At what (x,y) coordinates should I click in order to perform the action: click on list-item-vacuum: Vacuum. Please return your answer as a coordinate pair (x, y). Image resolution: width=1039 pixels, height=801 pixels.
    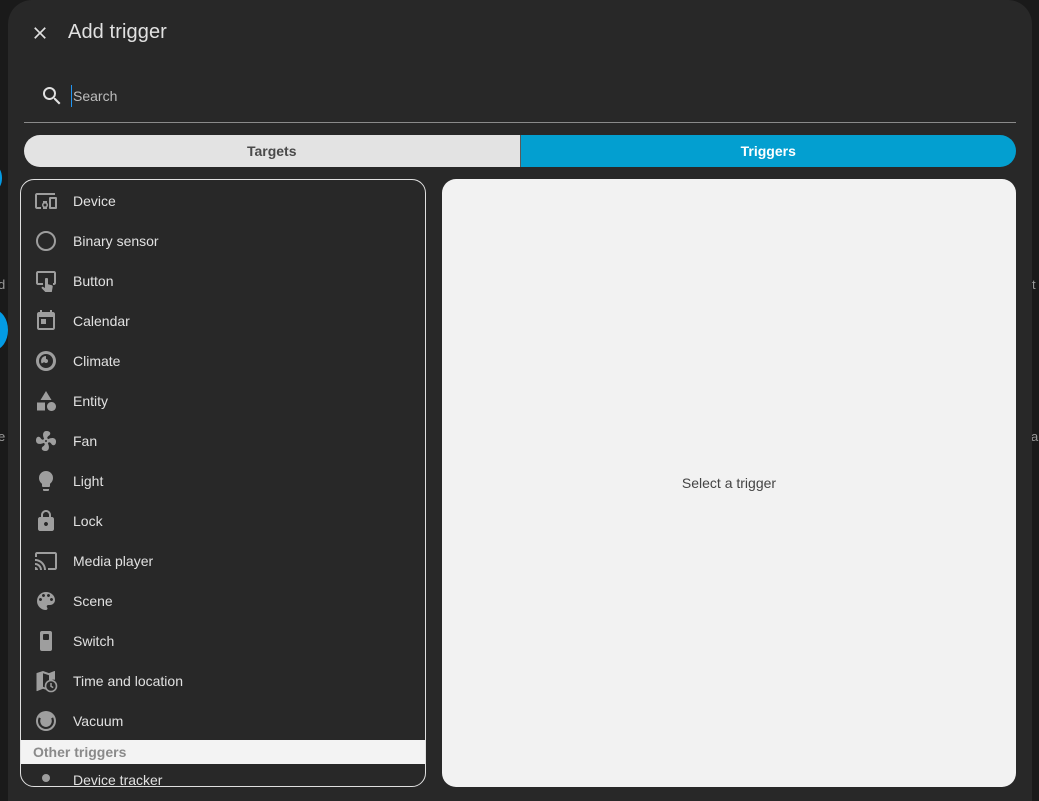
    Looking at the image, I should click on (223, 721).